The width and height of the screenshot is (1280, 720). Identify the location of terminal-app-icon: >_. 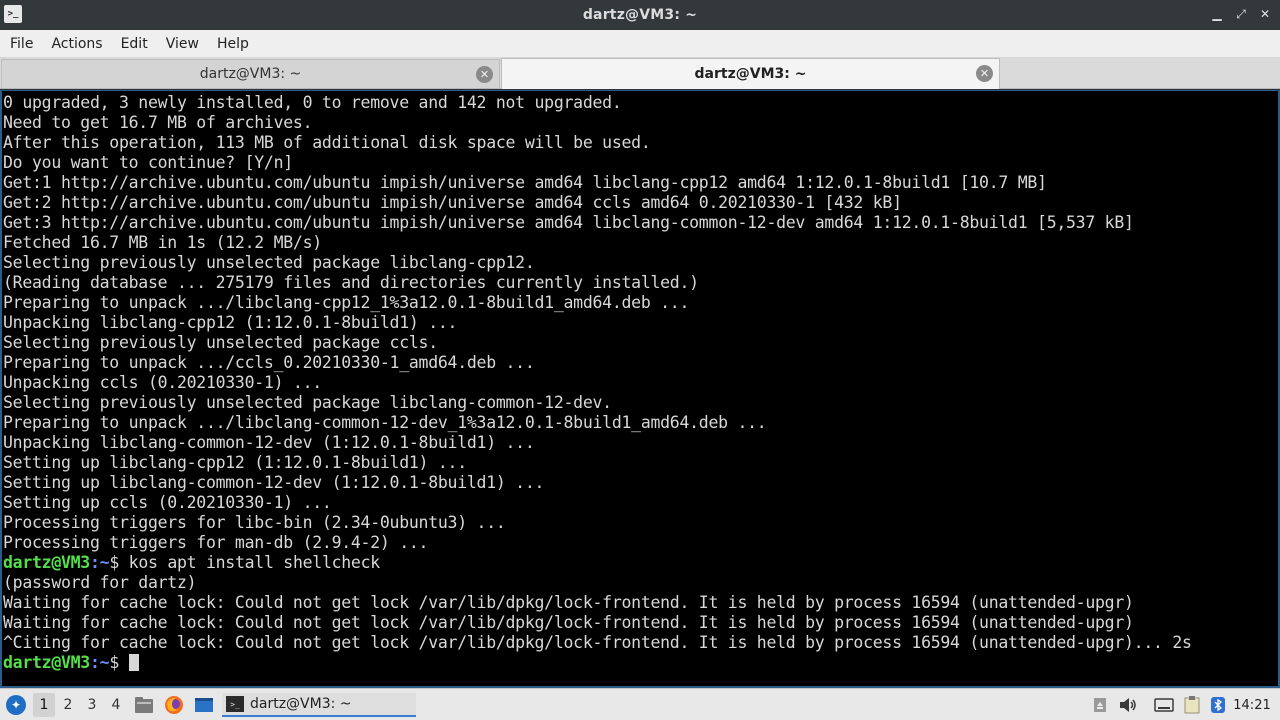
(13, 14).